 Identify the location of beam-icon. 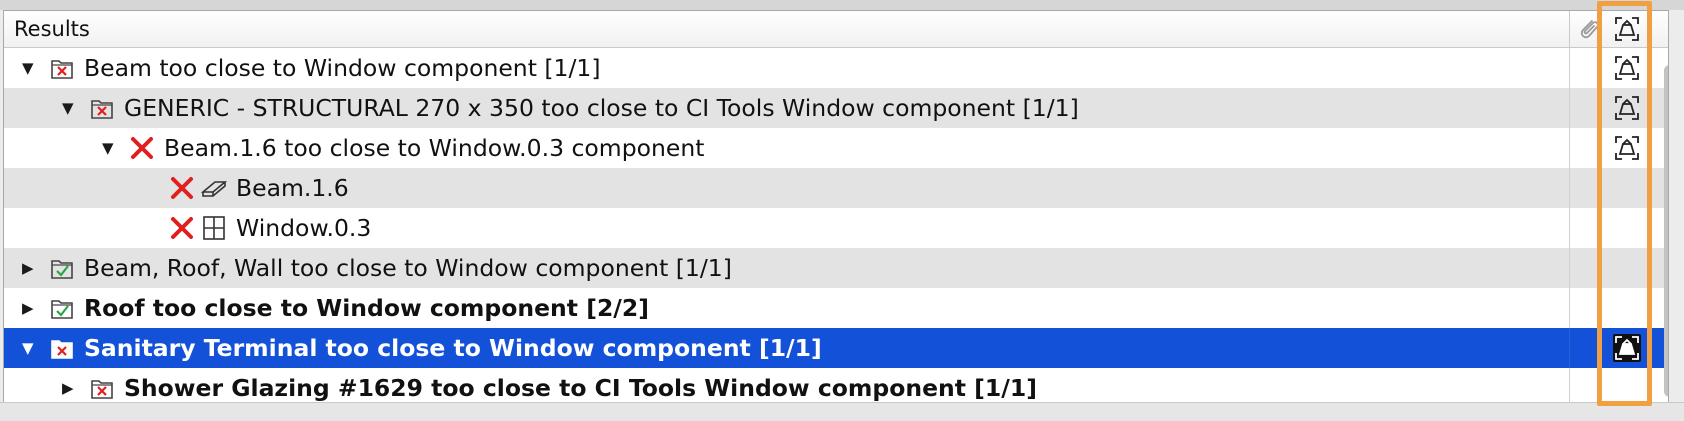
(214, 188).